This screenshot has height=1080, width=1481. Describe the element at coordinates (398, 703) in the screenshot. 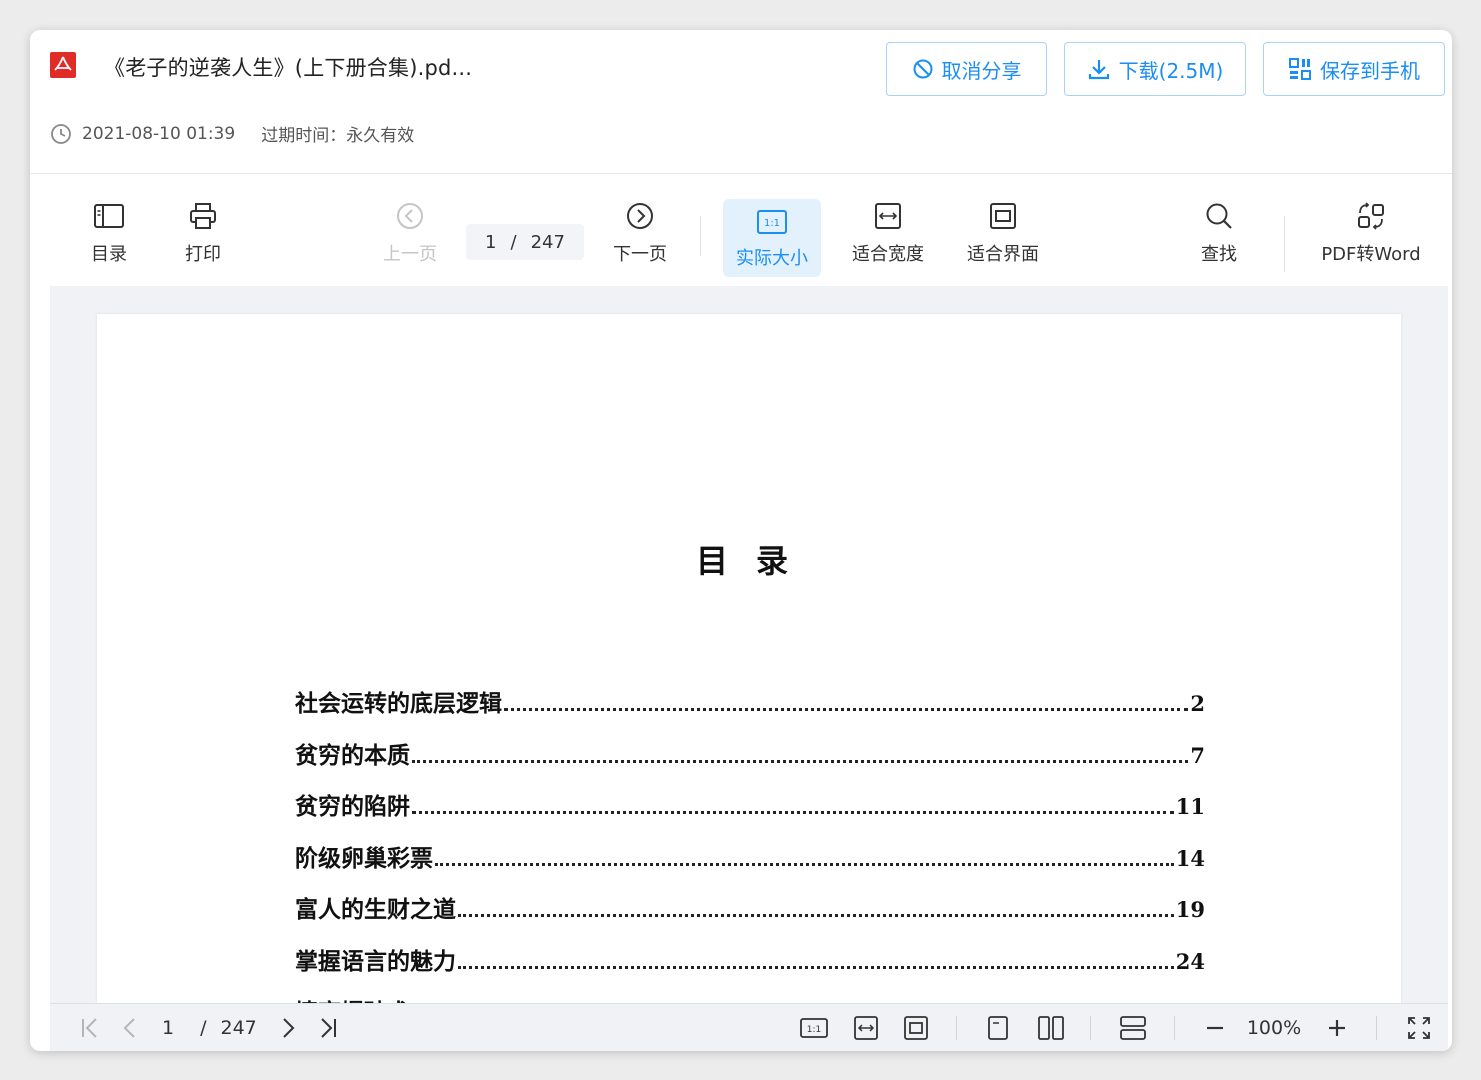

I see `toc-entry-label: 社会运转的底层逻辑` at that location.